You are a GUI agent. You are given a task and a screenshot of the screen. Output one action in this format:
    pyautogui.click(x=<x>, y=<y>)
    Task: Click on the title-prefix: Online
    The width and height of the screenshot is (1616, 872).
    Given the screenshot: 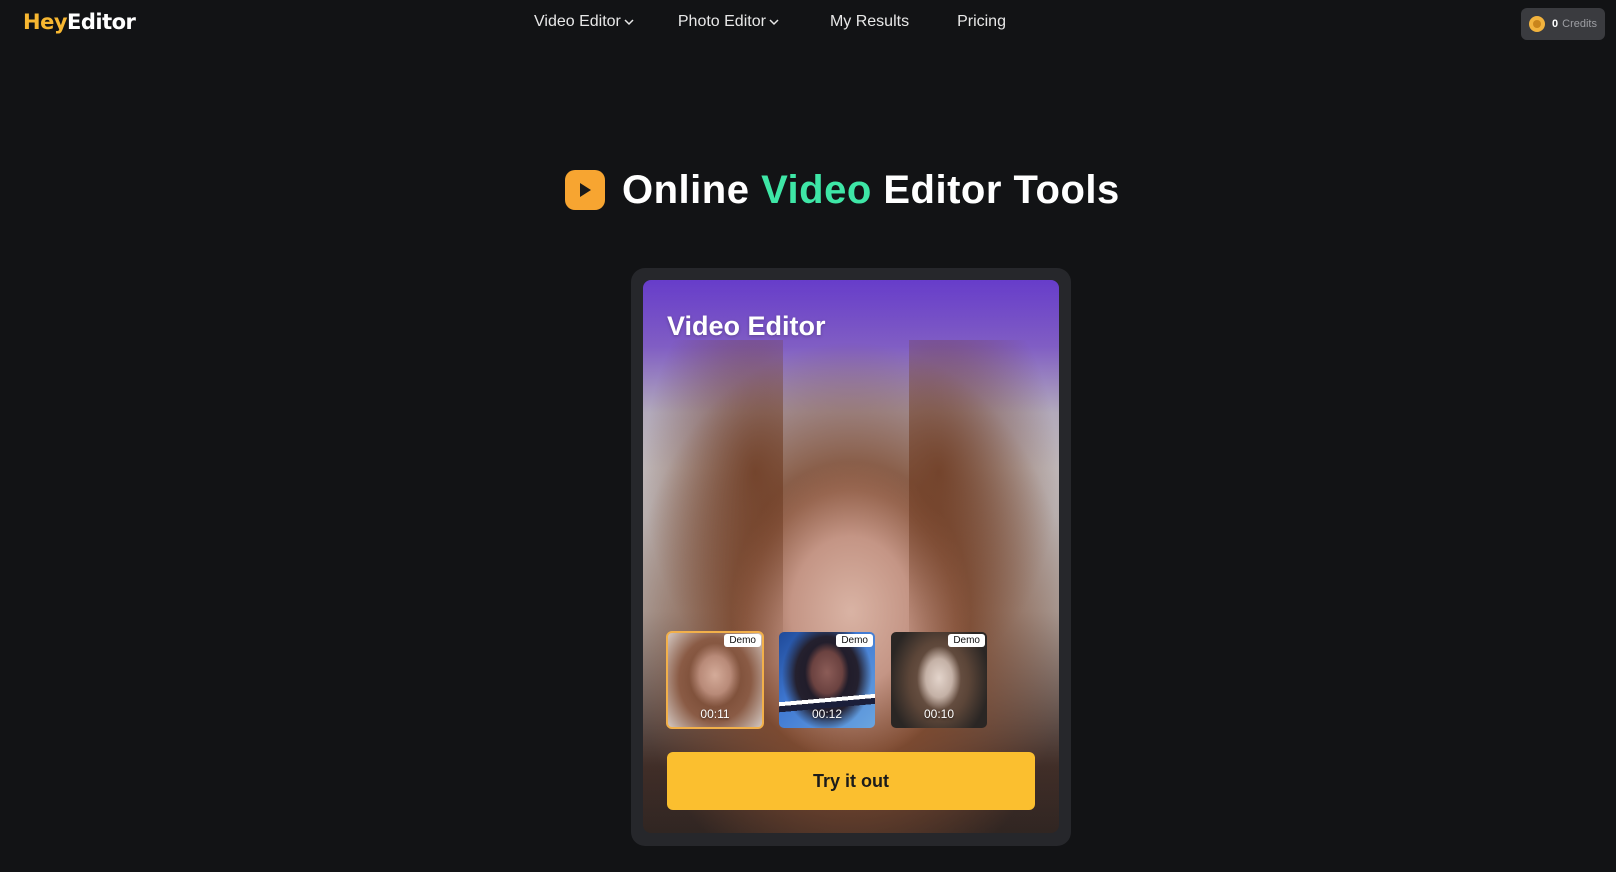 What is the action you would take?
    pyautogui.click(x=692, y=189)
    